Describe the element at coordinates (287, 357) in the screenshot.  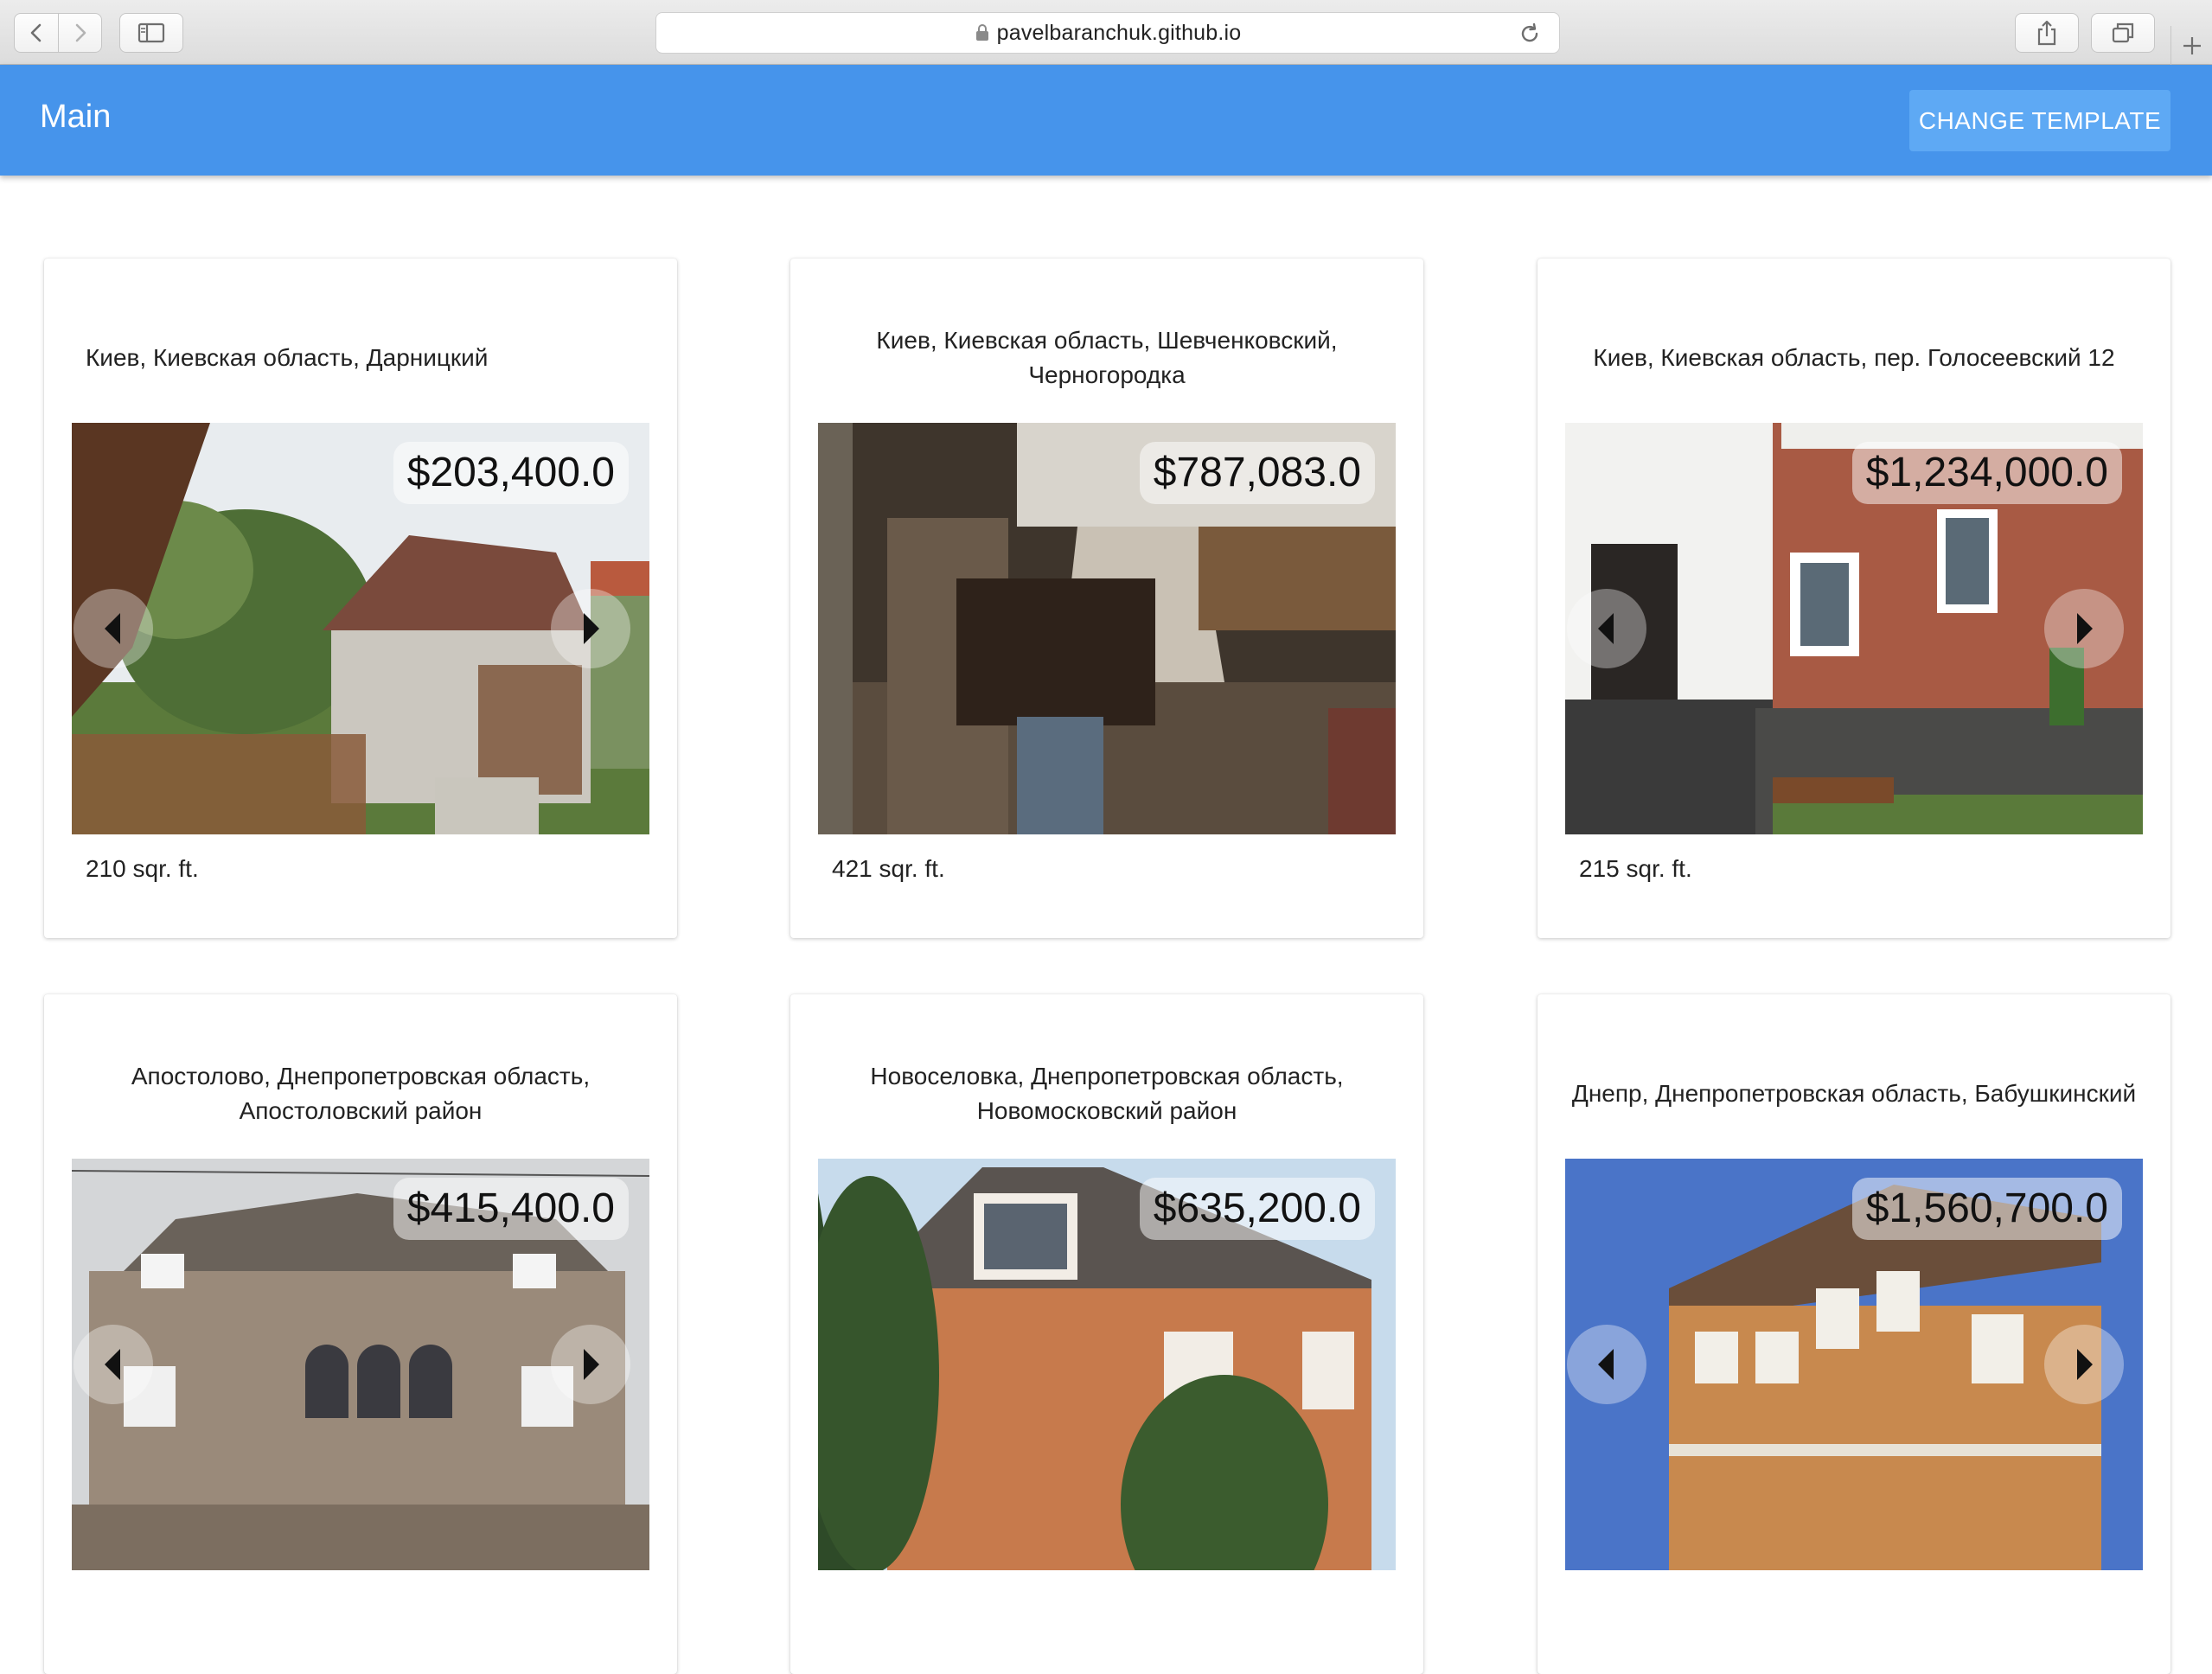
I see `listing-address: Киев, Киевская область, Дарницкий` at that location.